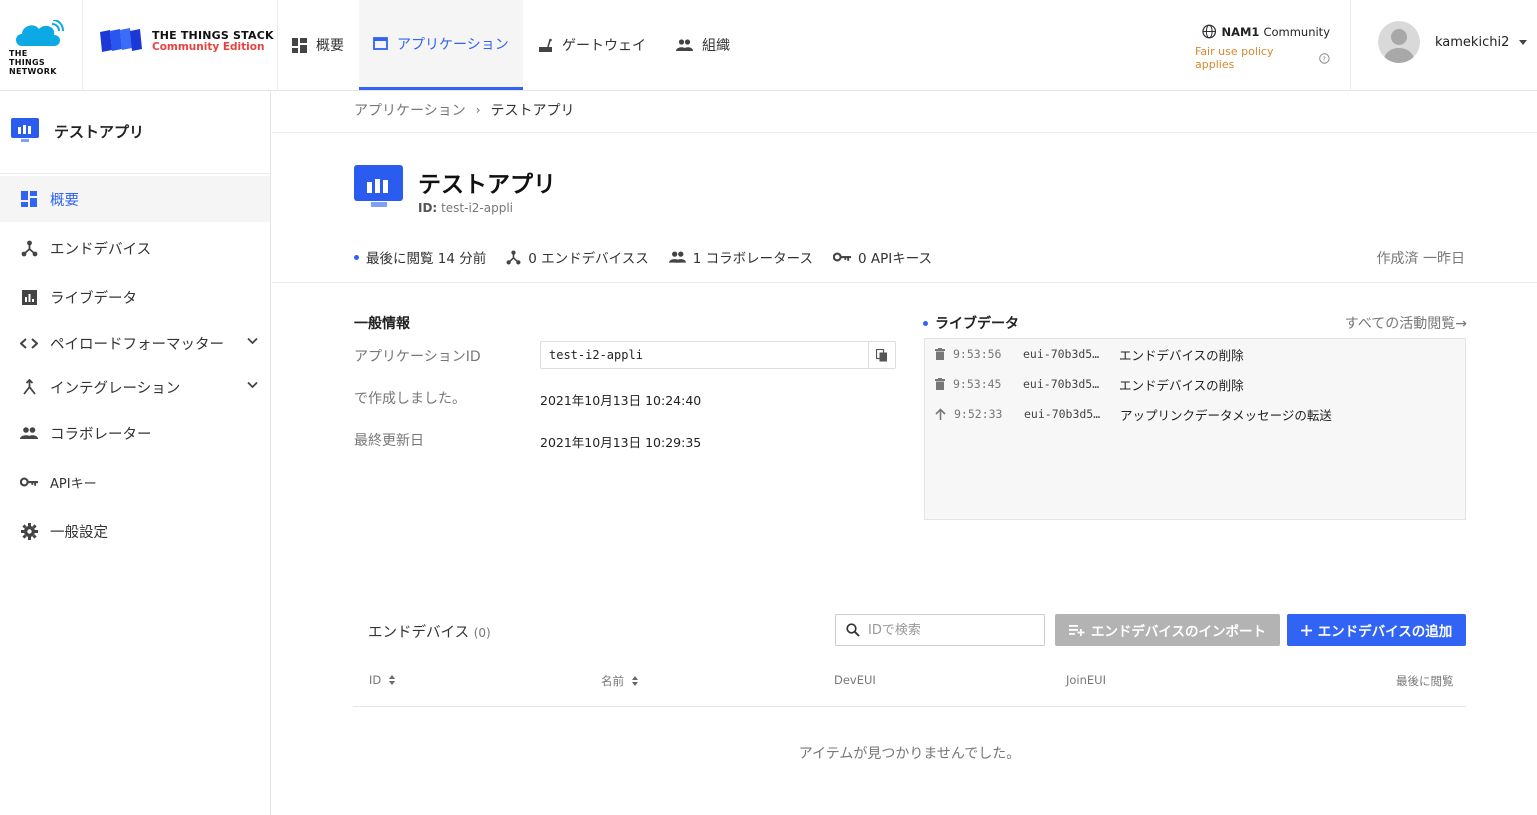 This screenshot has height=815, width=1537. What do you see at coordinates (135, 343) in the screenshot?
I see `sidebar-item-payload-formatters: ペイロードフォーマッター` at bounding box center [135, 343].